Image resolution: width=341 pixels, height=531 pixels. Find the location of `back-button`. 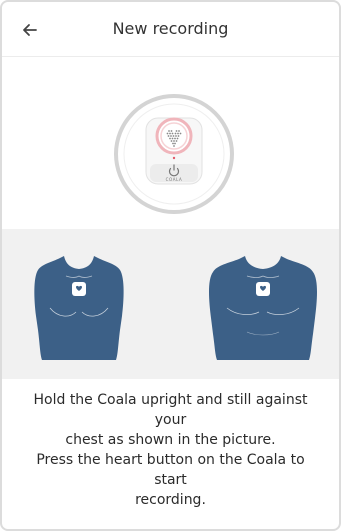

back-button is located at coordinates (30, 30).